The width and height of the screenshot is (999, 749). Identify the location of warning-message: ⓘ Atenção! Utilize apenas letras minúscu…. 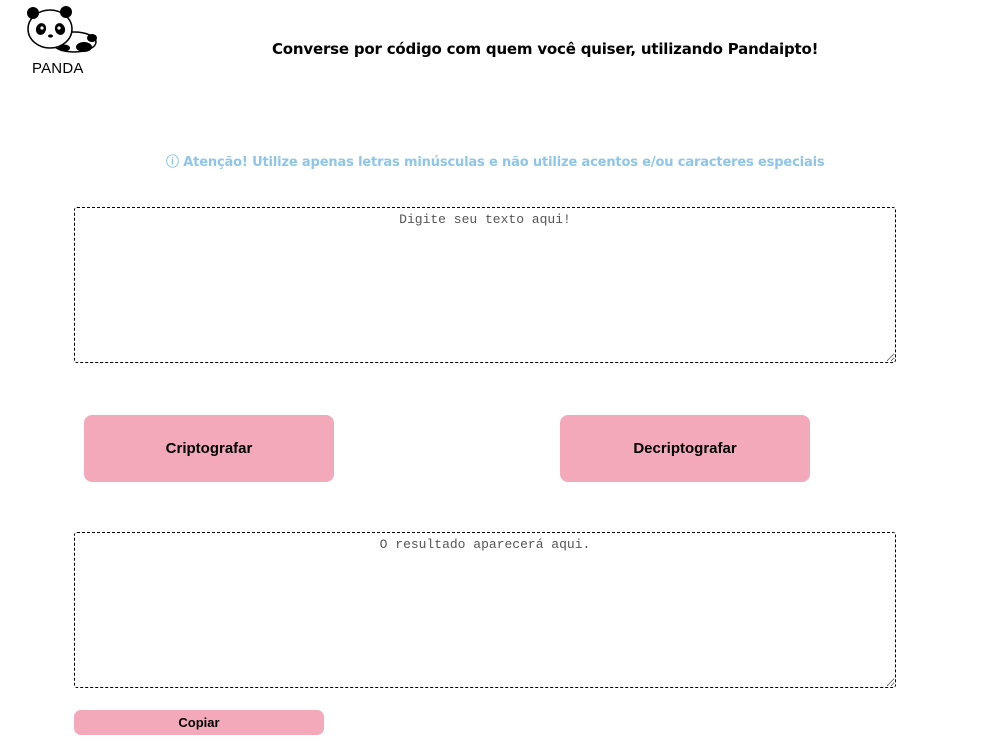
(495, 162).